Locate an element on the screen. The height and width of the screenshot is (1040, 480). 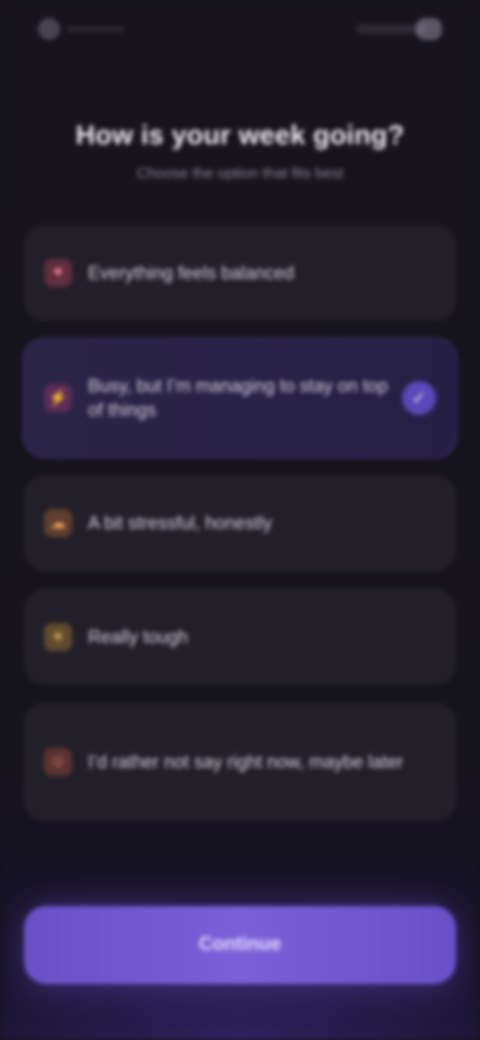
lightning-icon: ⚡ is located at coordinates (58, 398).